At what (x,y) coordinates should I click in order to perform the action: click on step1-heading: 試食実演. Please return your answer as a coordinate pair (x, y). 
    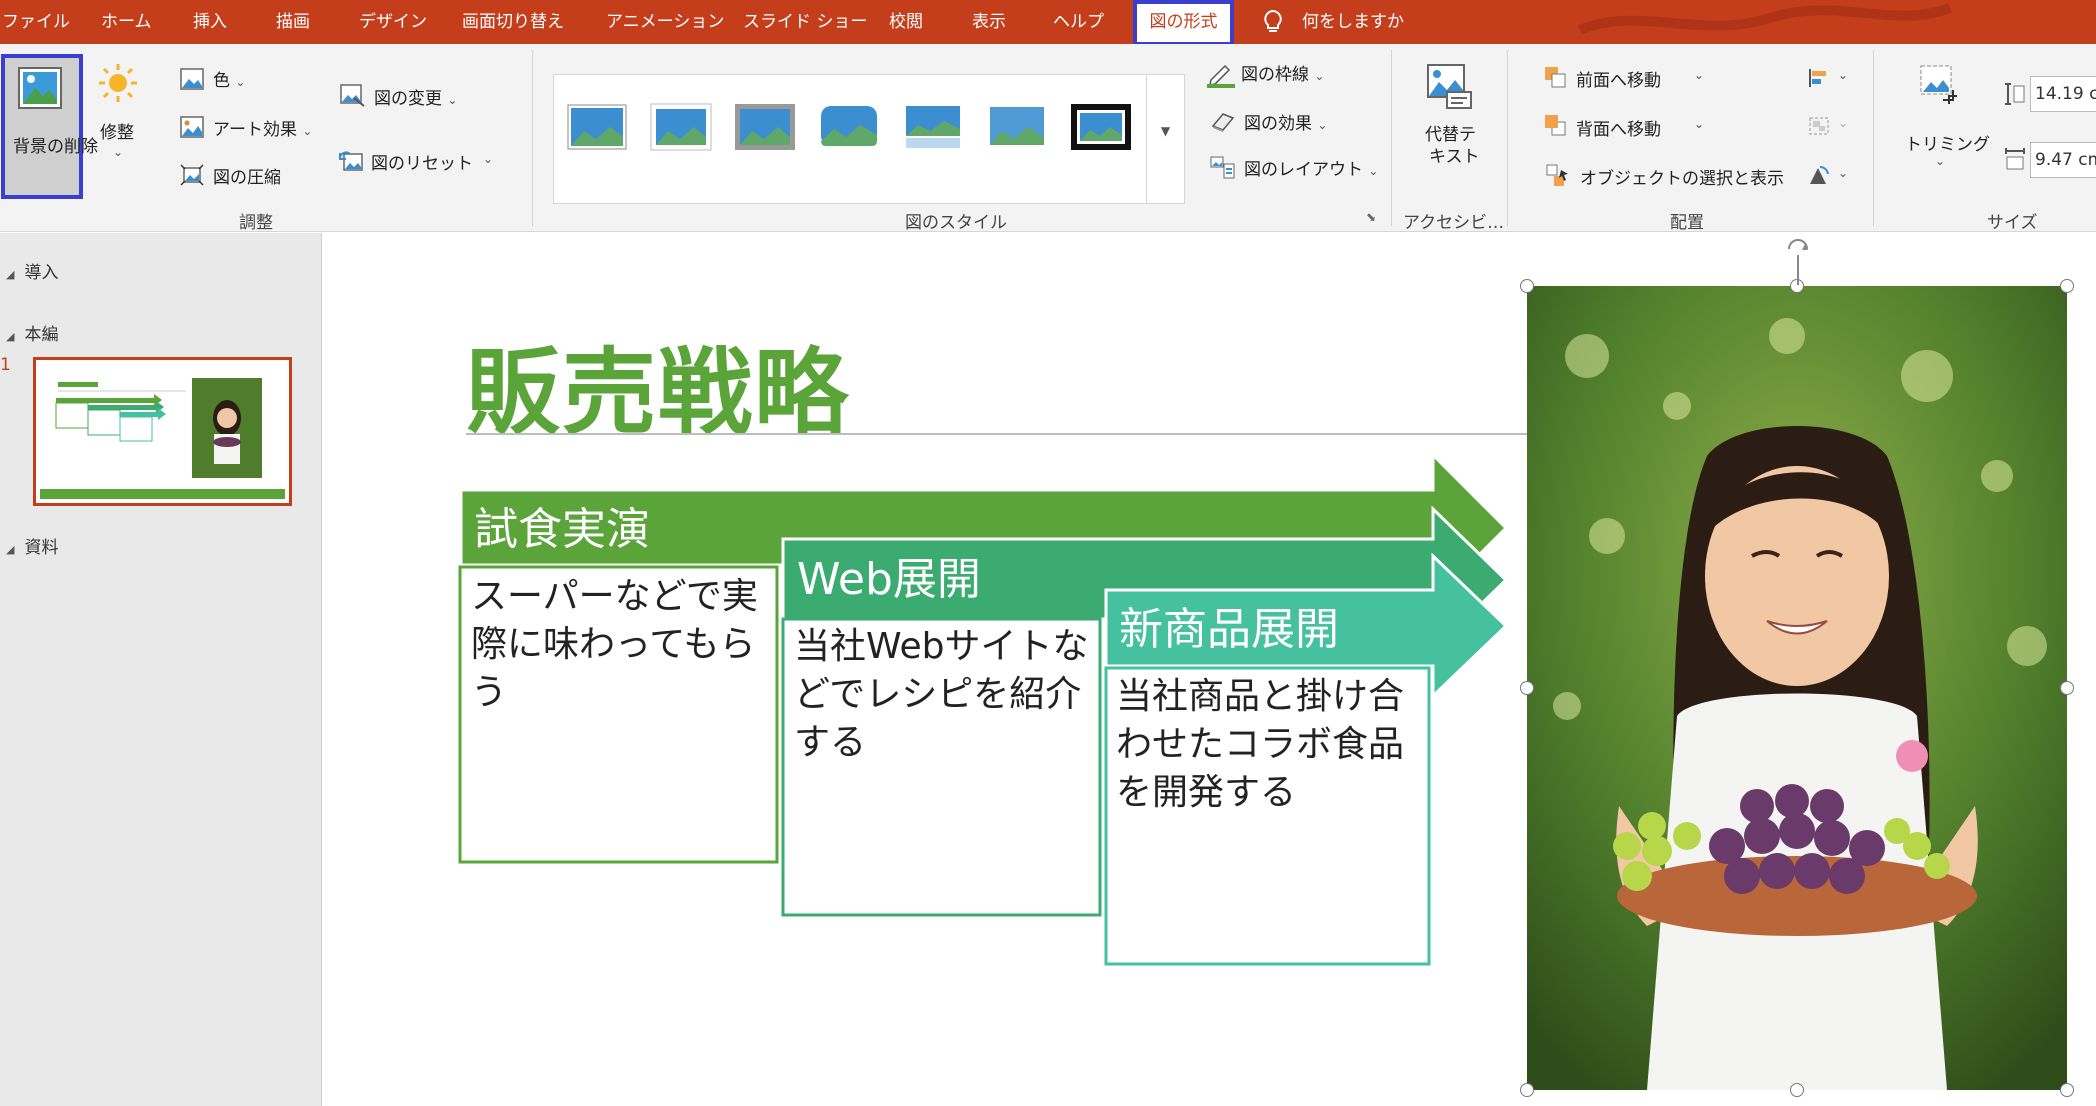
    Looking at the image, I should click on (562, 525).